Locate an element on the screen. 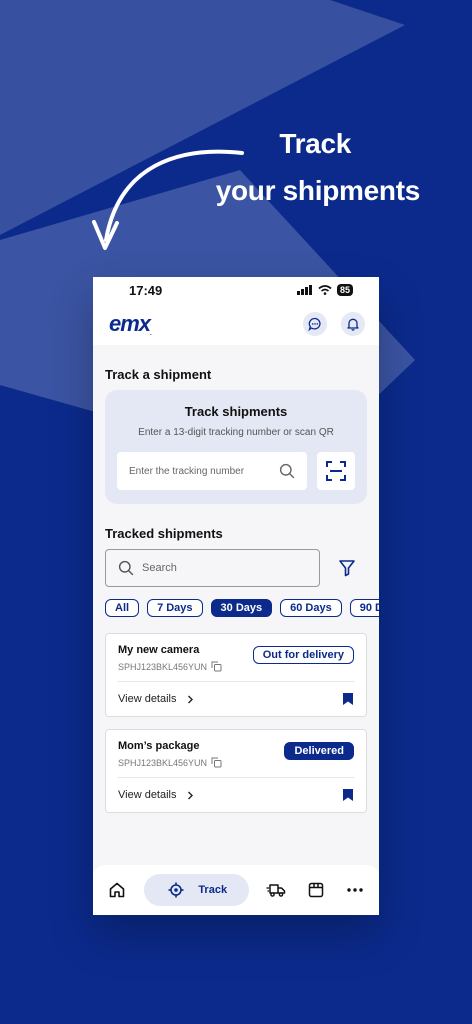 The height and width of the screenshot is (1024, 472). tracking-input-placeholder: Enter the tracking number is located at coordinates (187, 471).